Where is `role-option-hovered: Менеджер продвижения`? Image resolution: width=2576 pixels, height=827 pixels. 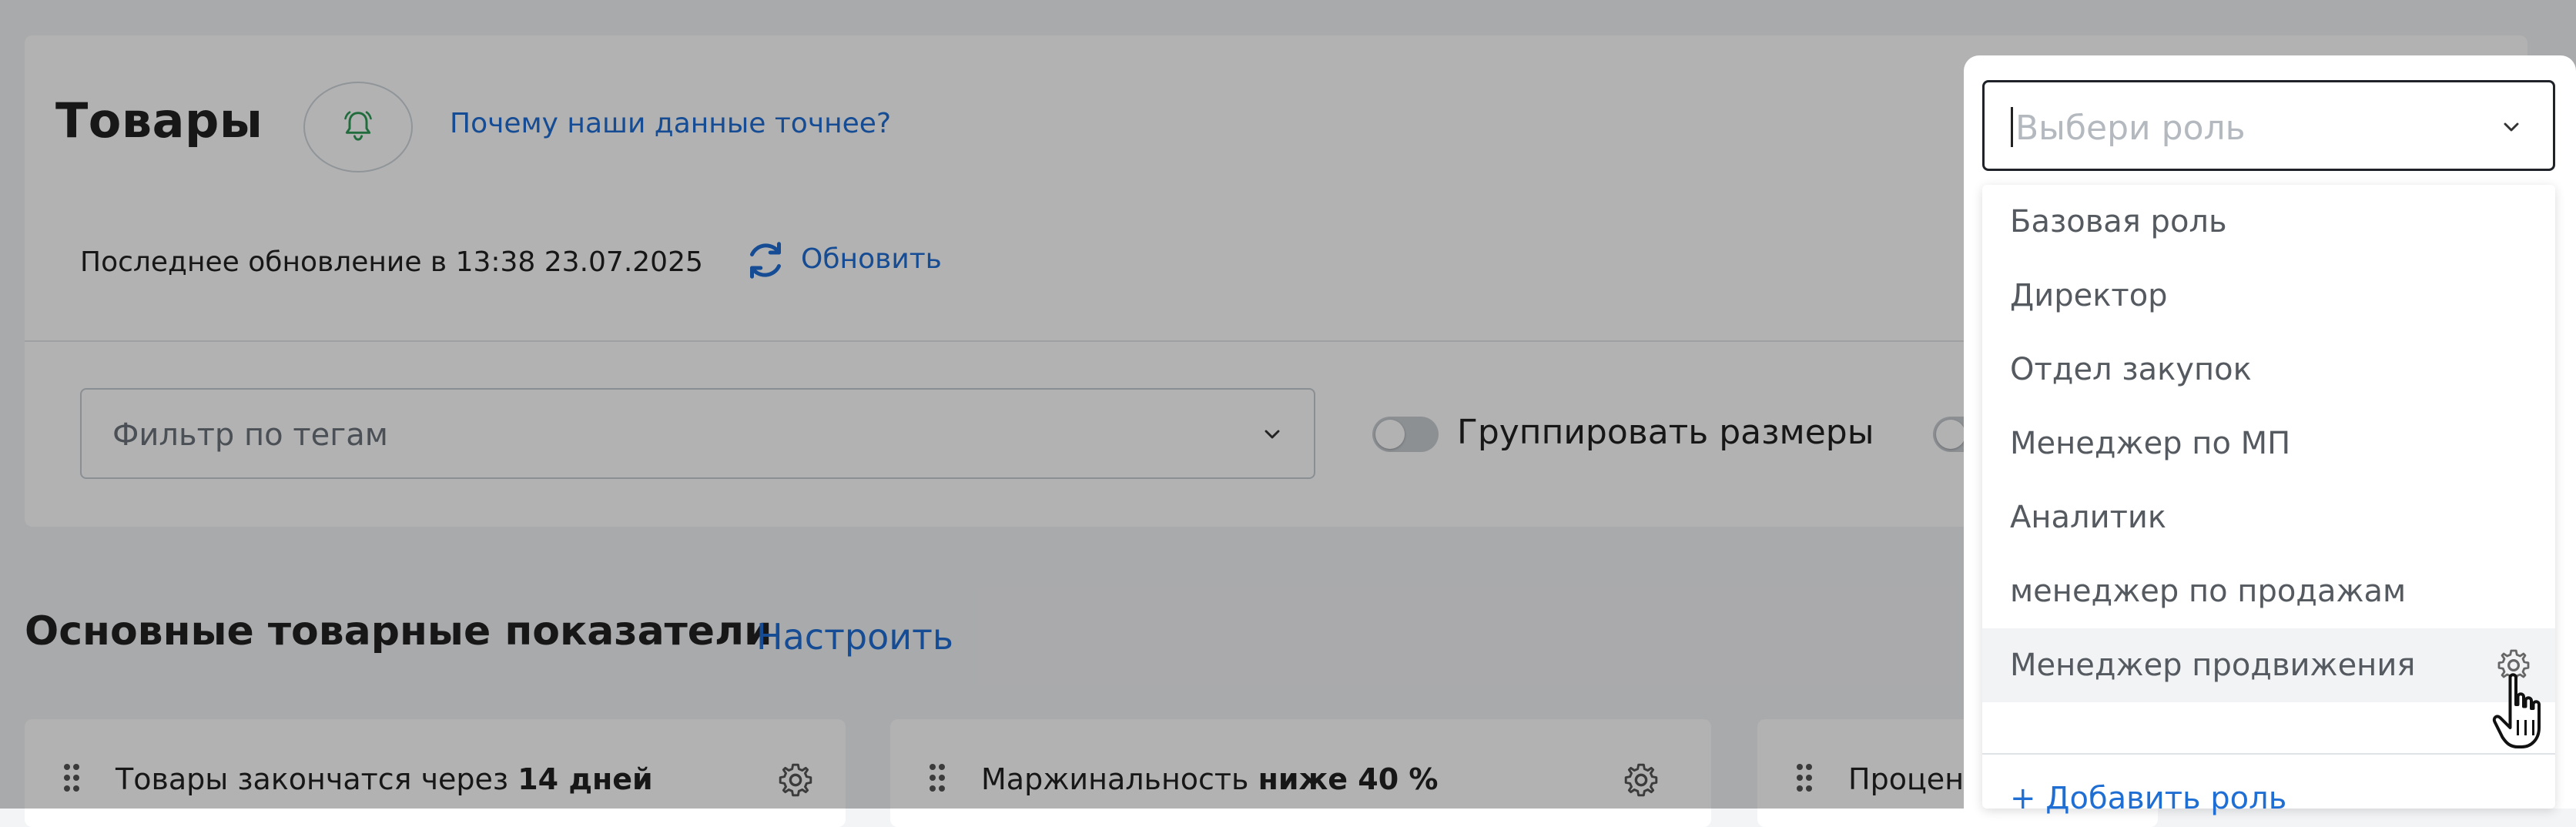 role-option-hovered: Менеджер продвижения is located at coordinates (2268, 665).